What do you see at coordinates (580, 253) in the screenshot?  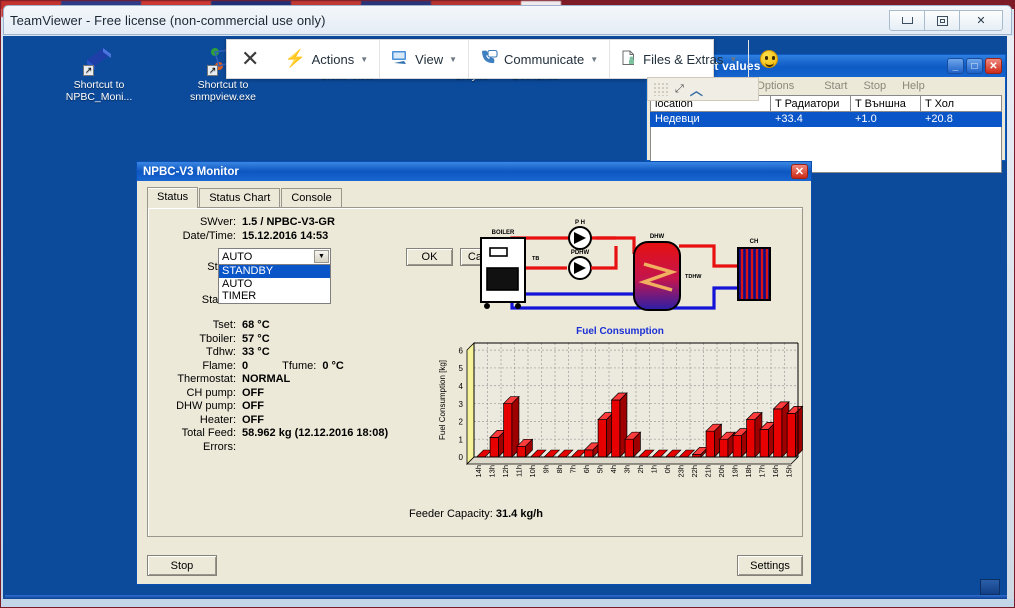 I see `svg-text: PDHW` at bounding box center [580, 253].